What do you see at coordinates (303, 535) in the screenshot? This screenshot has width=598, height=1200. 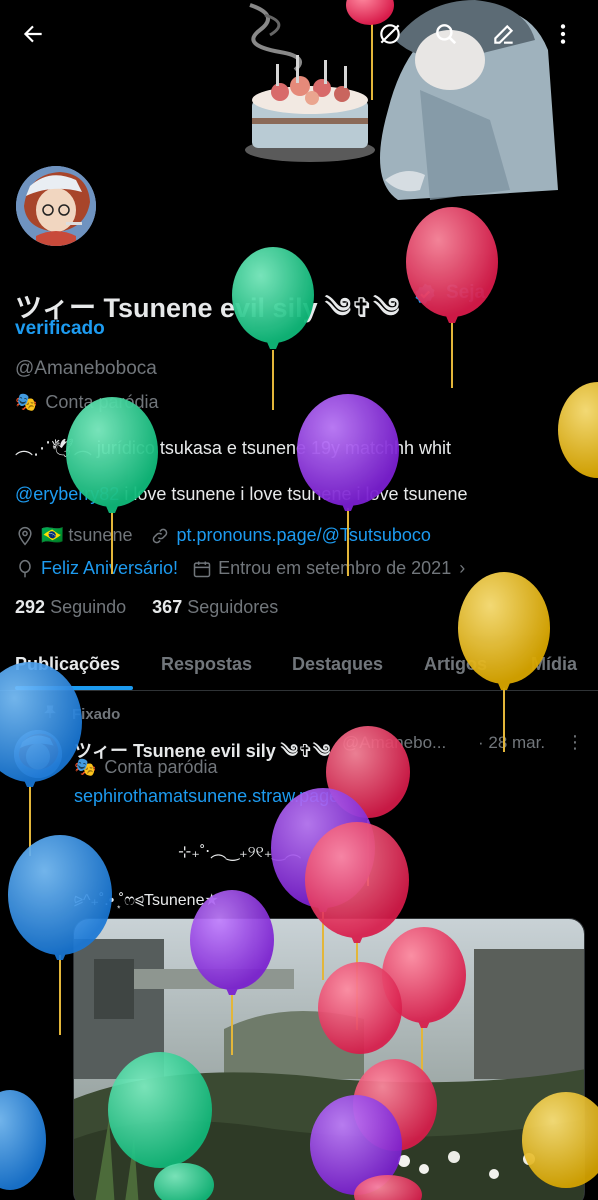 I see `website-link: pt.pronouns.page/@Tsutsuboco` at bounding box center [303, 535].